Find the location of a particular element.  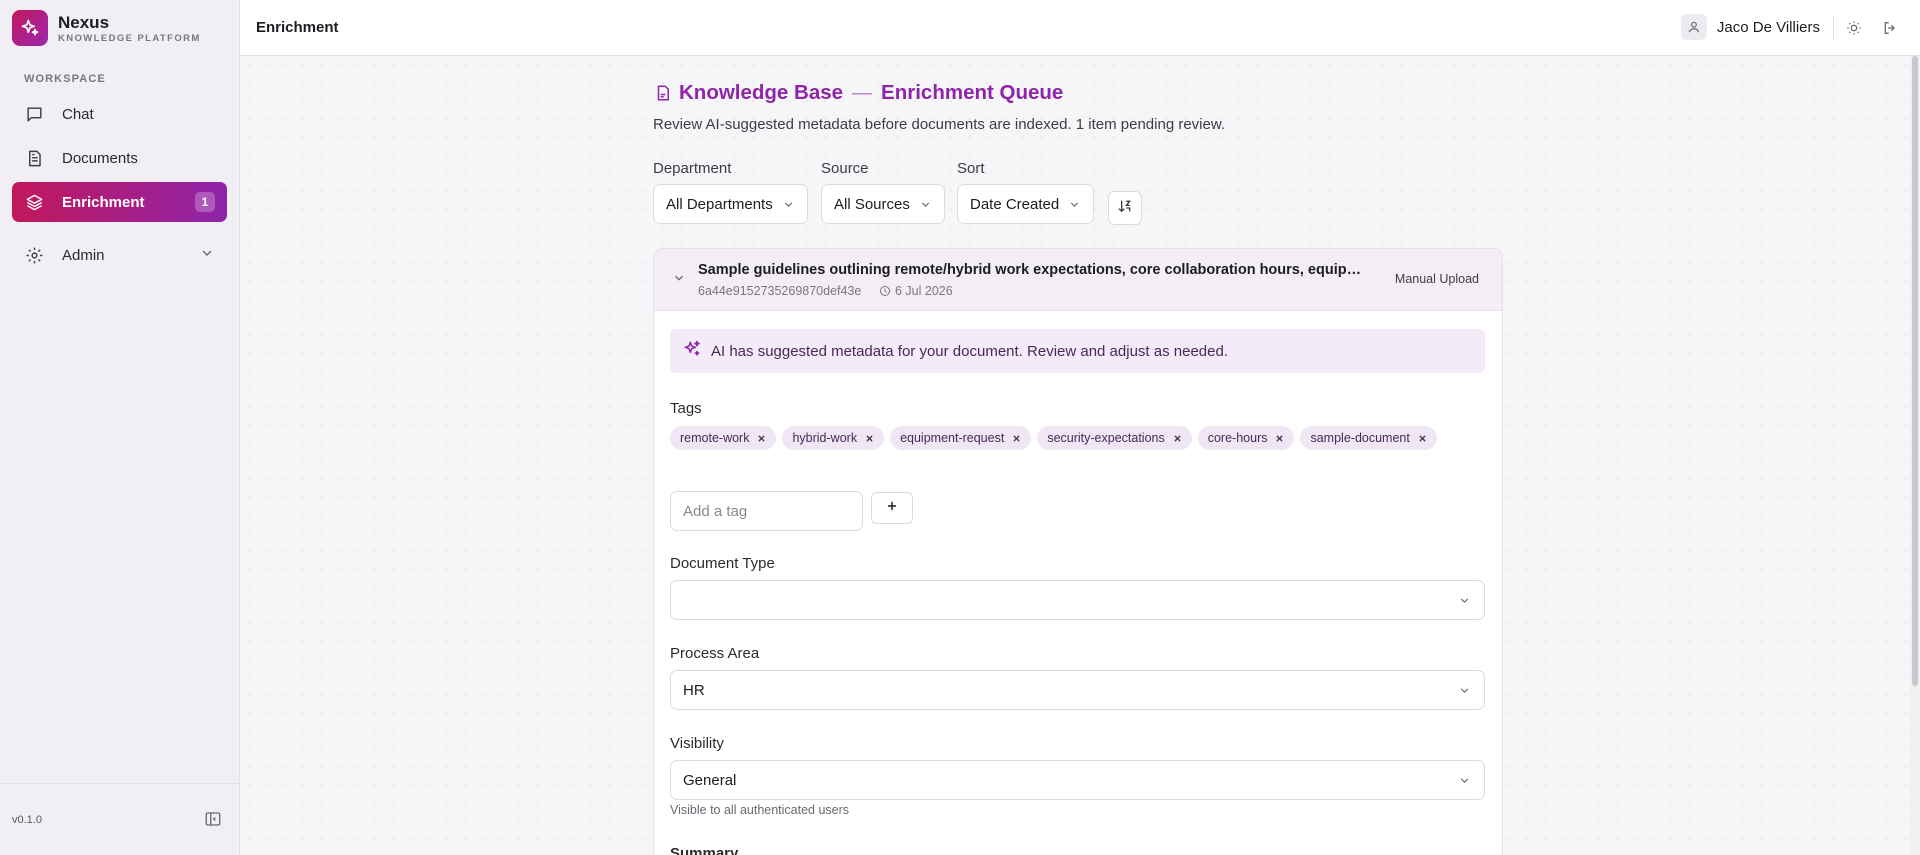

sparkles-icon is located at coordinates (692, 351).